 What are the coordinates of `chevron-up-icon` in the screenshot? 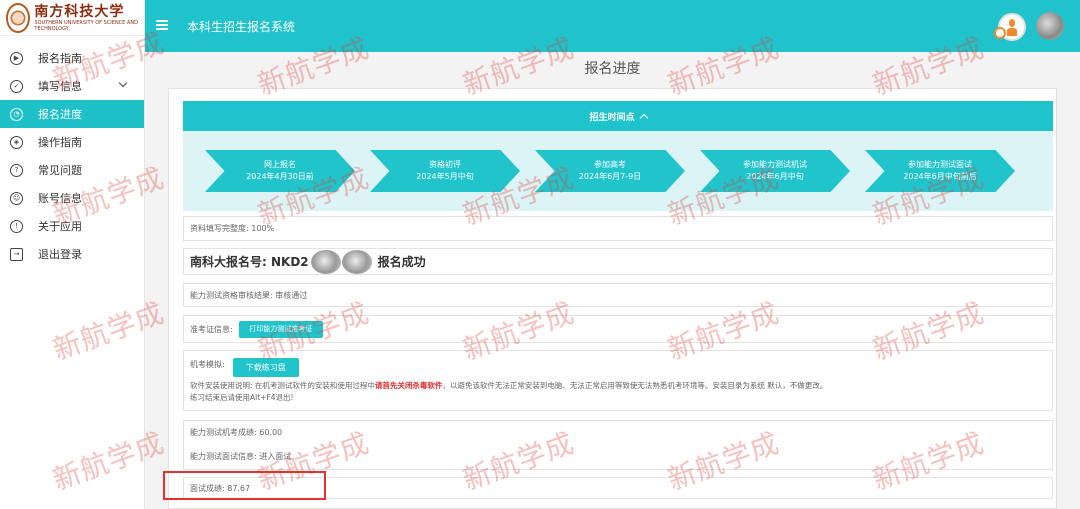 It's located at (643, 117).